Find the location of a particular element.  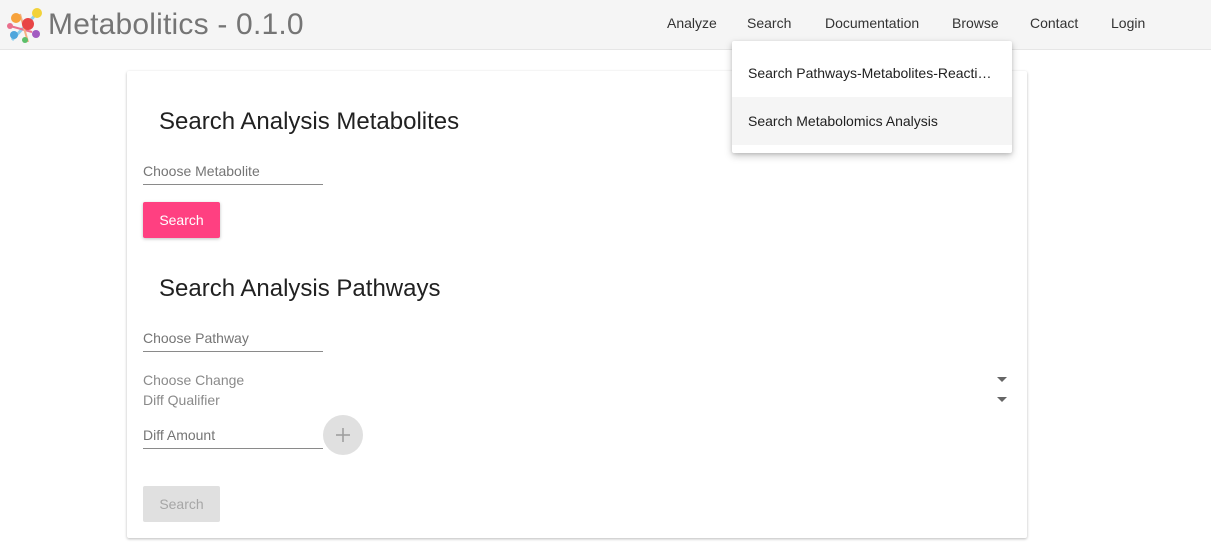

pathway-search-button: Search is located at coordinates (181, 504).